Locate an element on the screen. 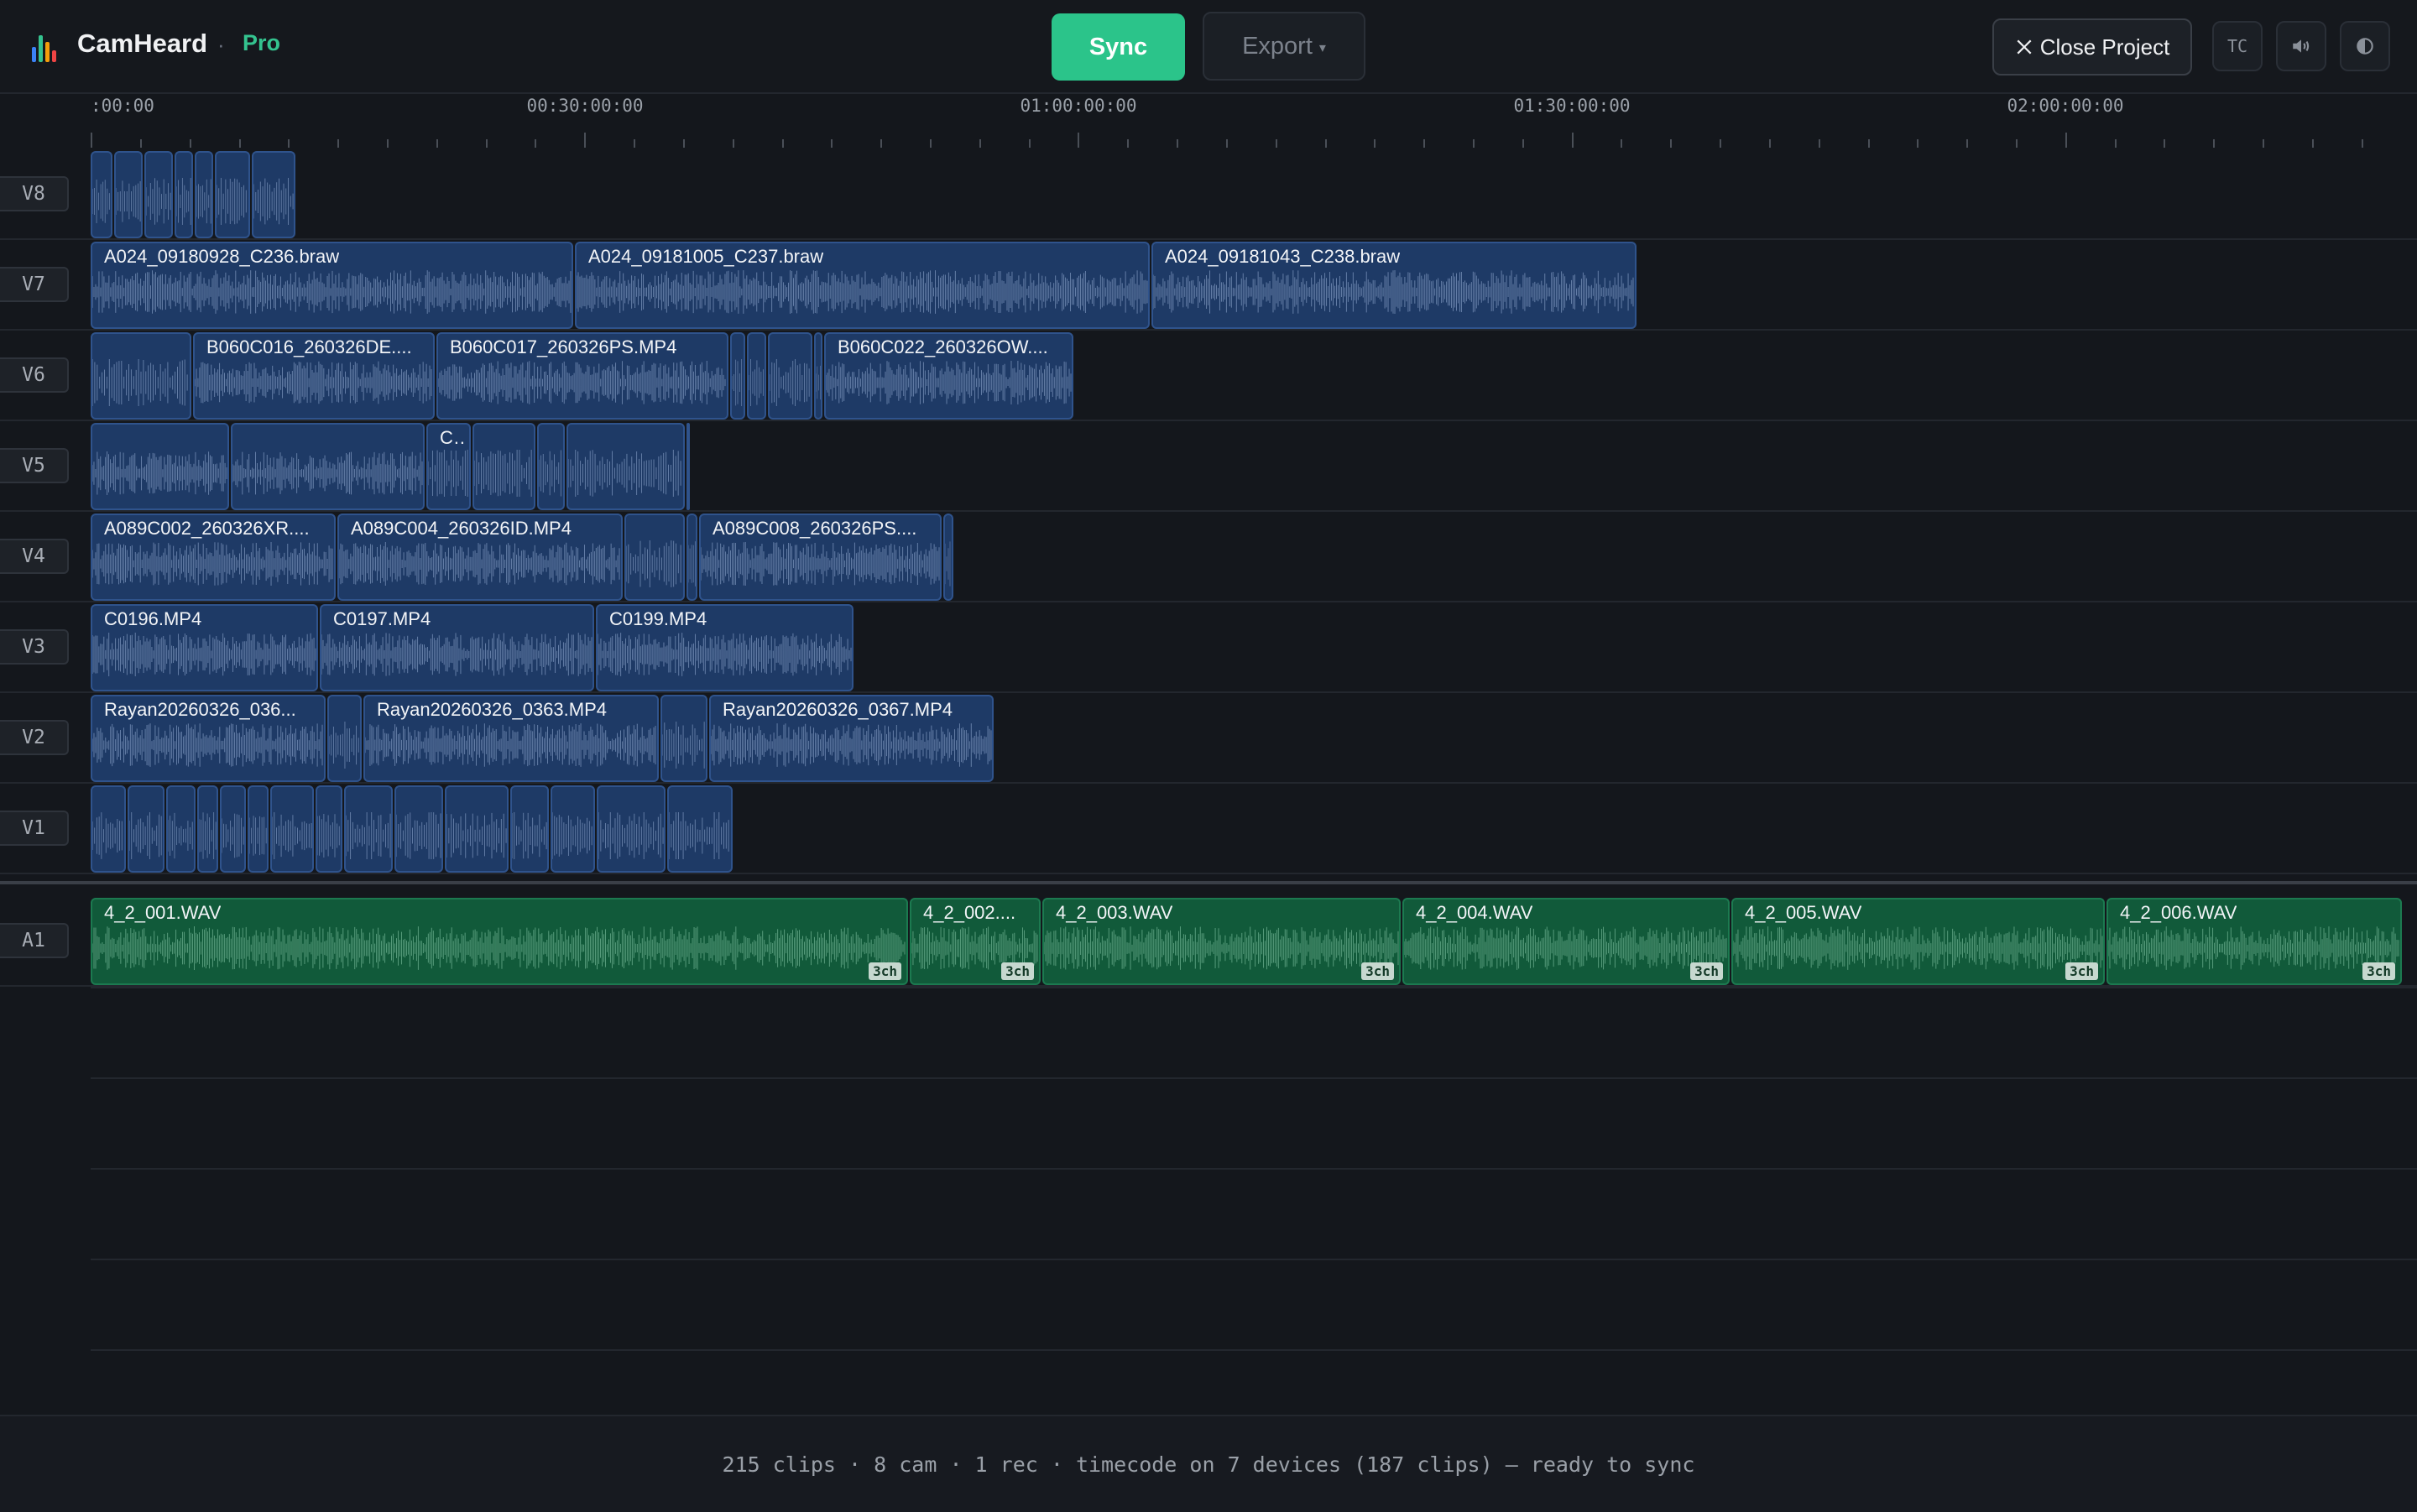 The image size is (2417, 1512). video-clip: C0197.MP4 is located at coordinates (457, 648).